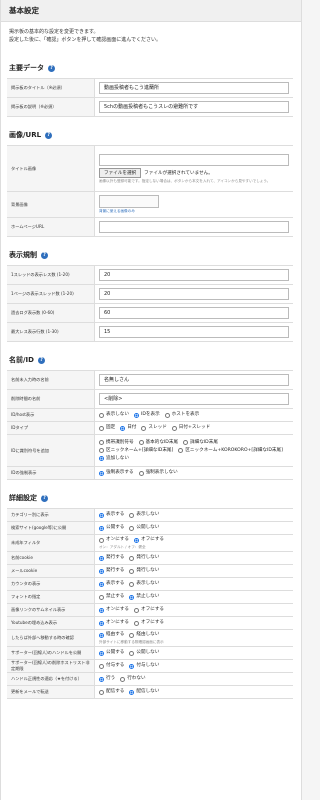 This screenshot has width=320, height=800. What do you see at coordinates (194, 88) in the screenshot?
I see `board-title-input: 動画投稿者もこう進蘭所` at bounding box center [194, 88].